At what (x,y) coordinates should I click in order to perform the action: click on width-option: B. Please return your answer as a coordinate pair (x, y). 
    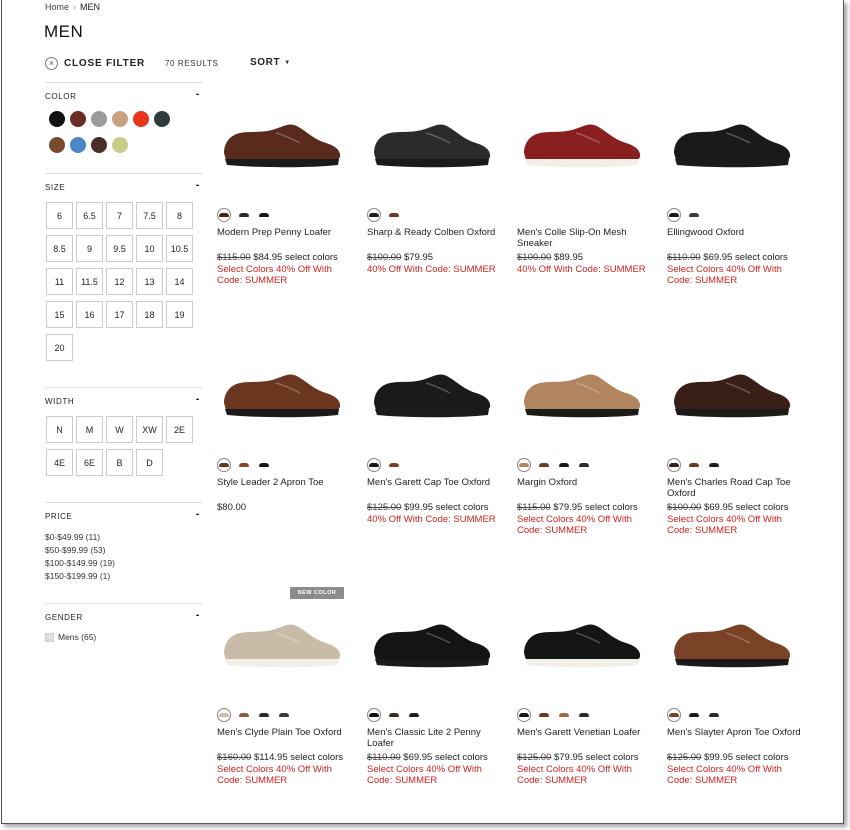
    Looking at the image, I should click on (119, 462).